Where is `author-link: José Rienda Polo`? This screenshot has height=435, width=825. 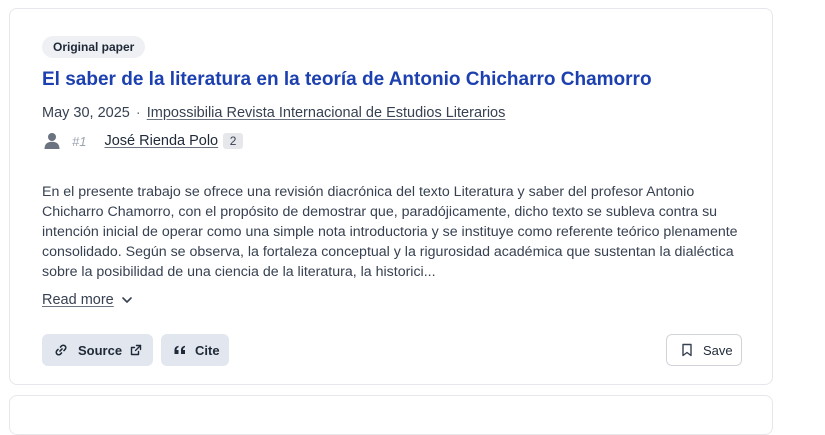
author-link: José Rienda Polo is located at coordinates (161, 141).